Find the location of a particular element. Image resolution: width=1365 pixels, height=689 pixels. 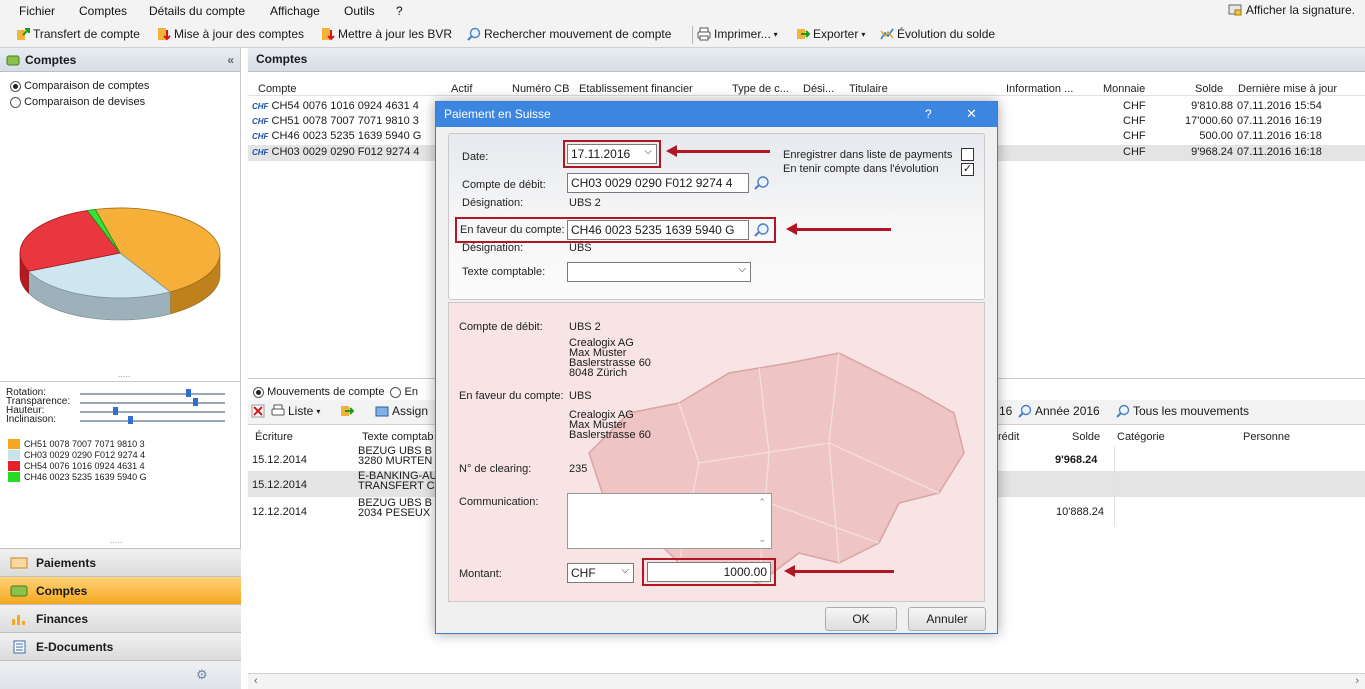

debit-account-field: CH03 0029 0290 F012 9274 4 is located at coordinates (658, 183).